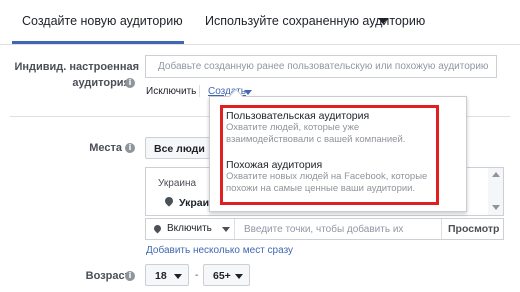 The height and width of the screenshot is (292, 520). Describe the element at coordinates (177, 183) in the screenshot. I see `location-country-heading: Украина` at that location.